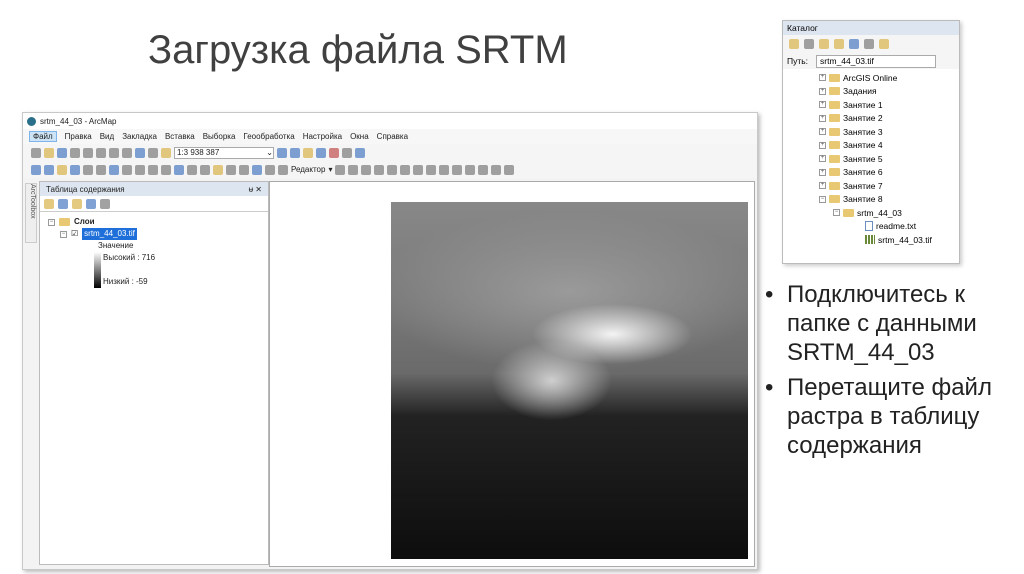 The width and height of the screenshot is (1024, 574). Describe the element at coordinates (871, 159) in the screenshot. I see `catalog-folder: + Занятие 5` at that location.